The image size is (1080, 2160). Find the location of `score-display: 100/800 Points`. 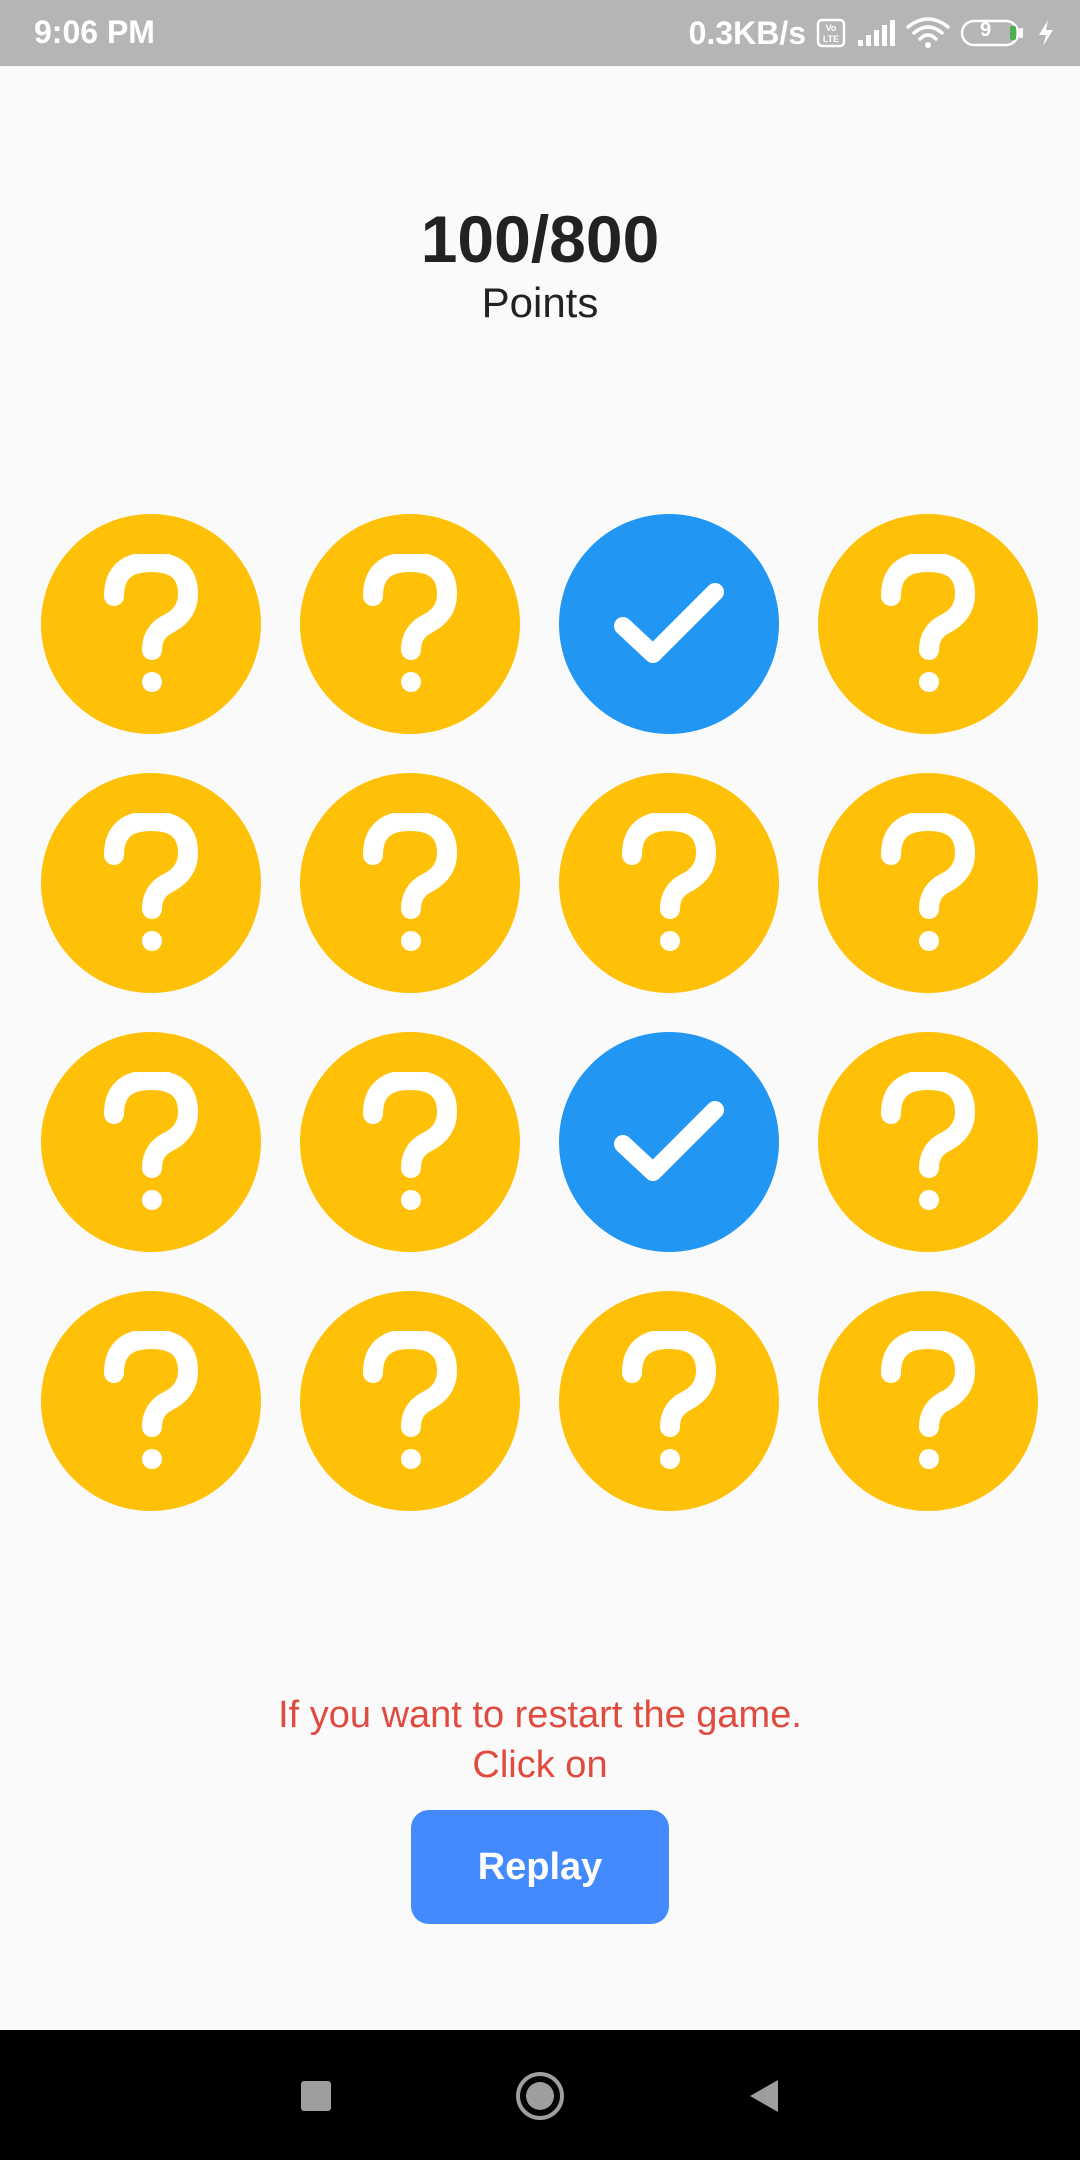

score-display: 100/800 Points is located at coordinates (540, 264).